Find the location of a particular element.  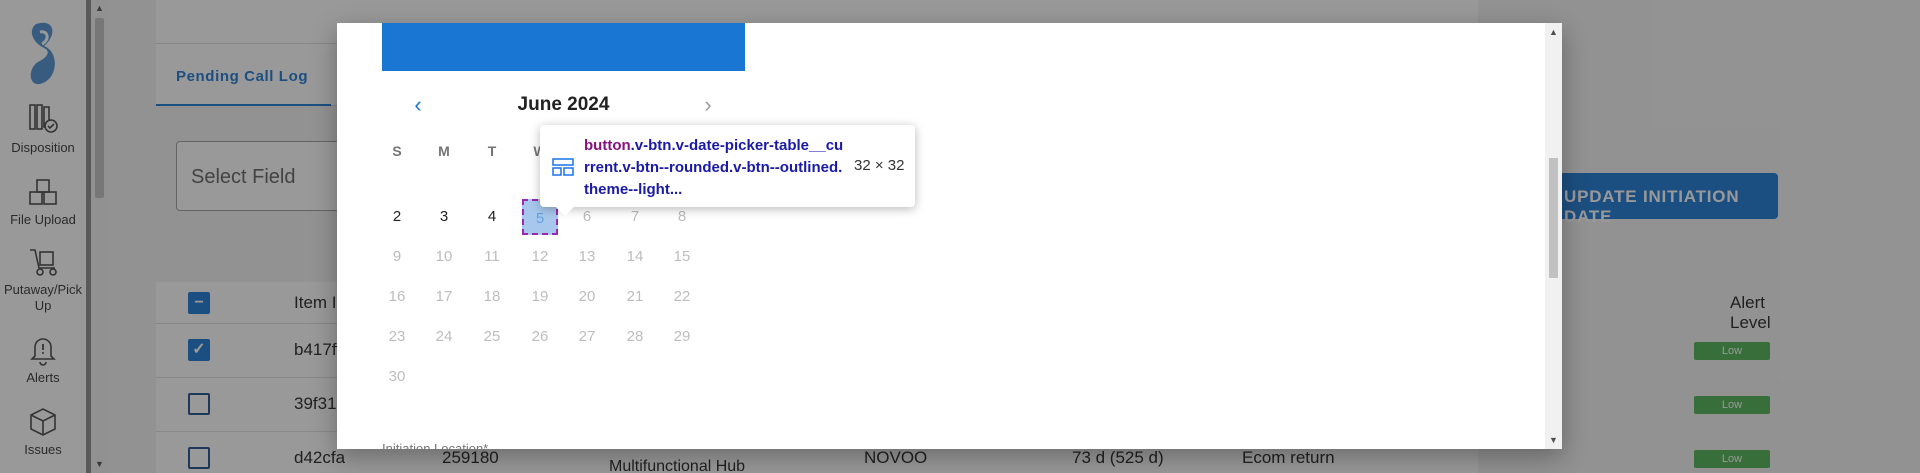

day-button: 2 is located at coordinates (397, 217).